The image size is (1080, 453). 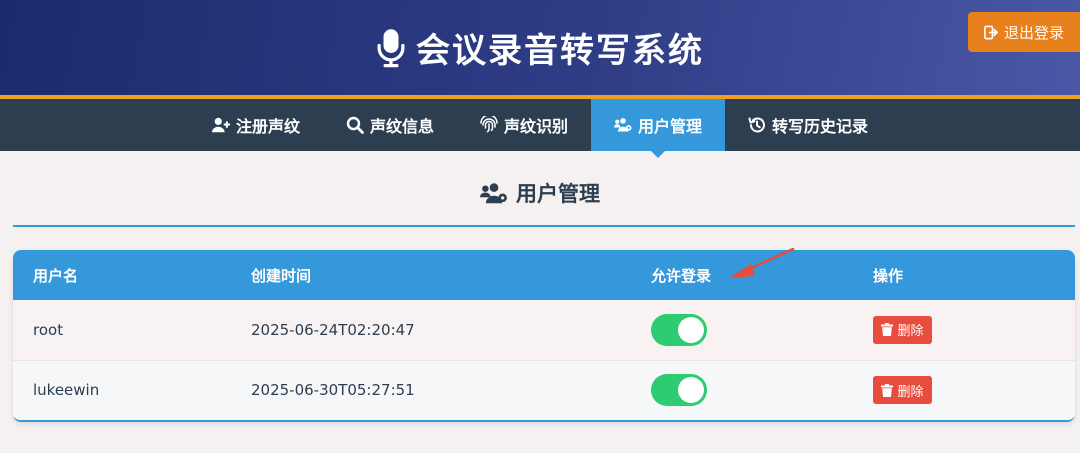 What do you see at coordinates (560, 51) in the screenshot?
I see `page-title: 会议录音转写系统` at bounding box center [560, 51].